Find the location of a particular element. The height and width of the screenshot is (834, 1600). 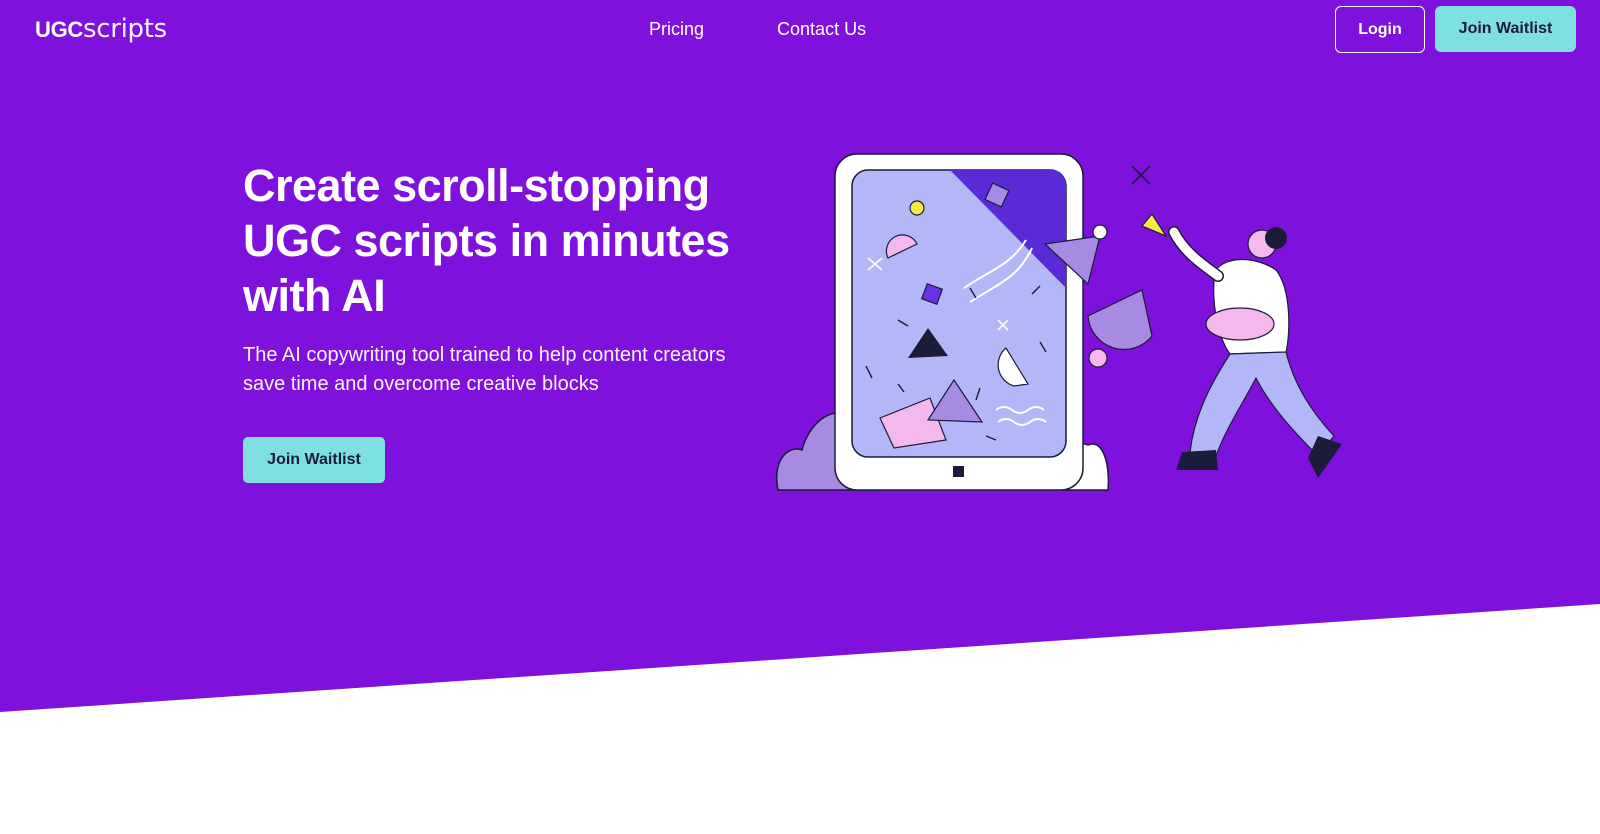

logo-bold-text: UGC is located at coordinates (59, 29).